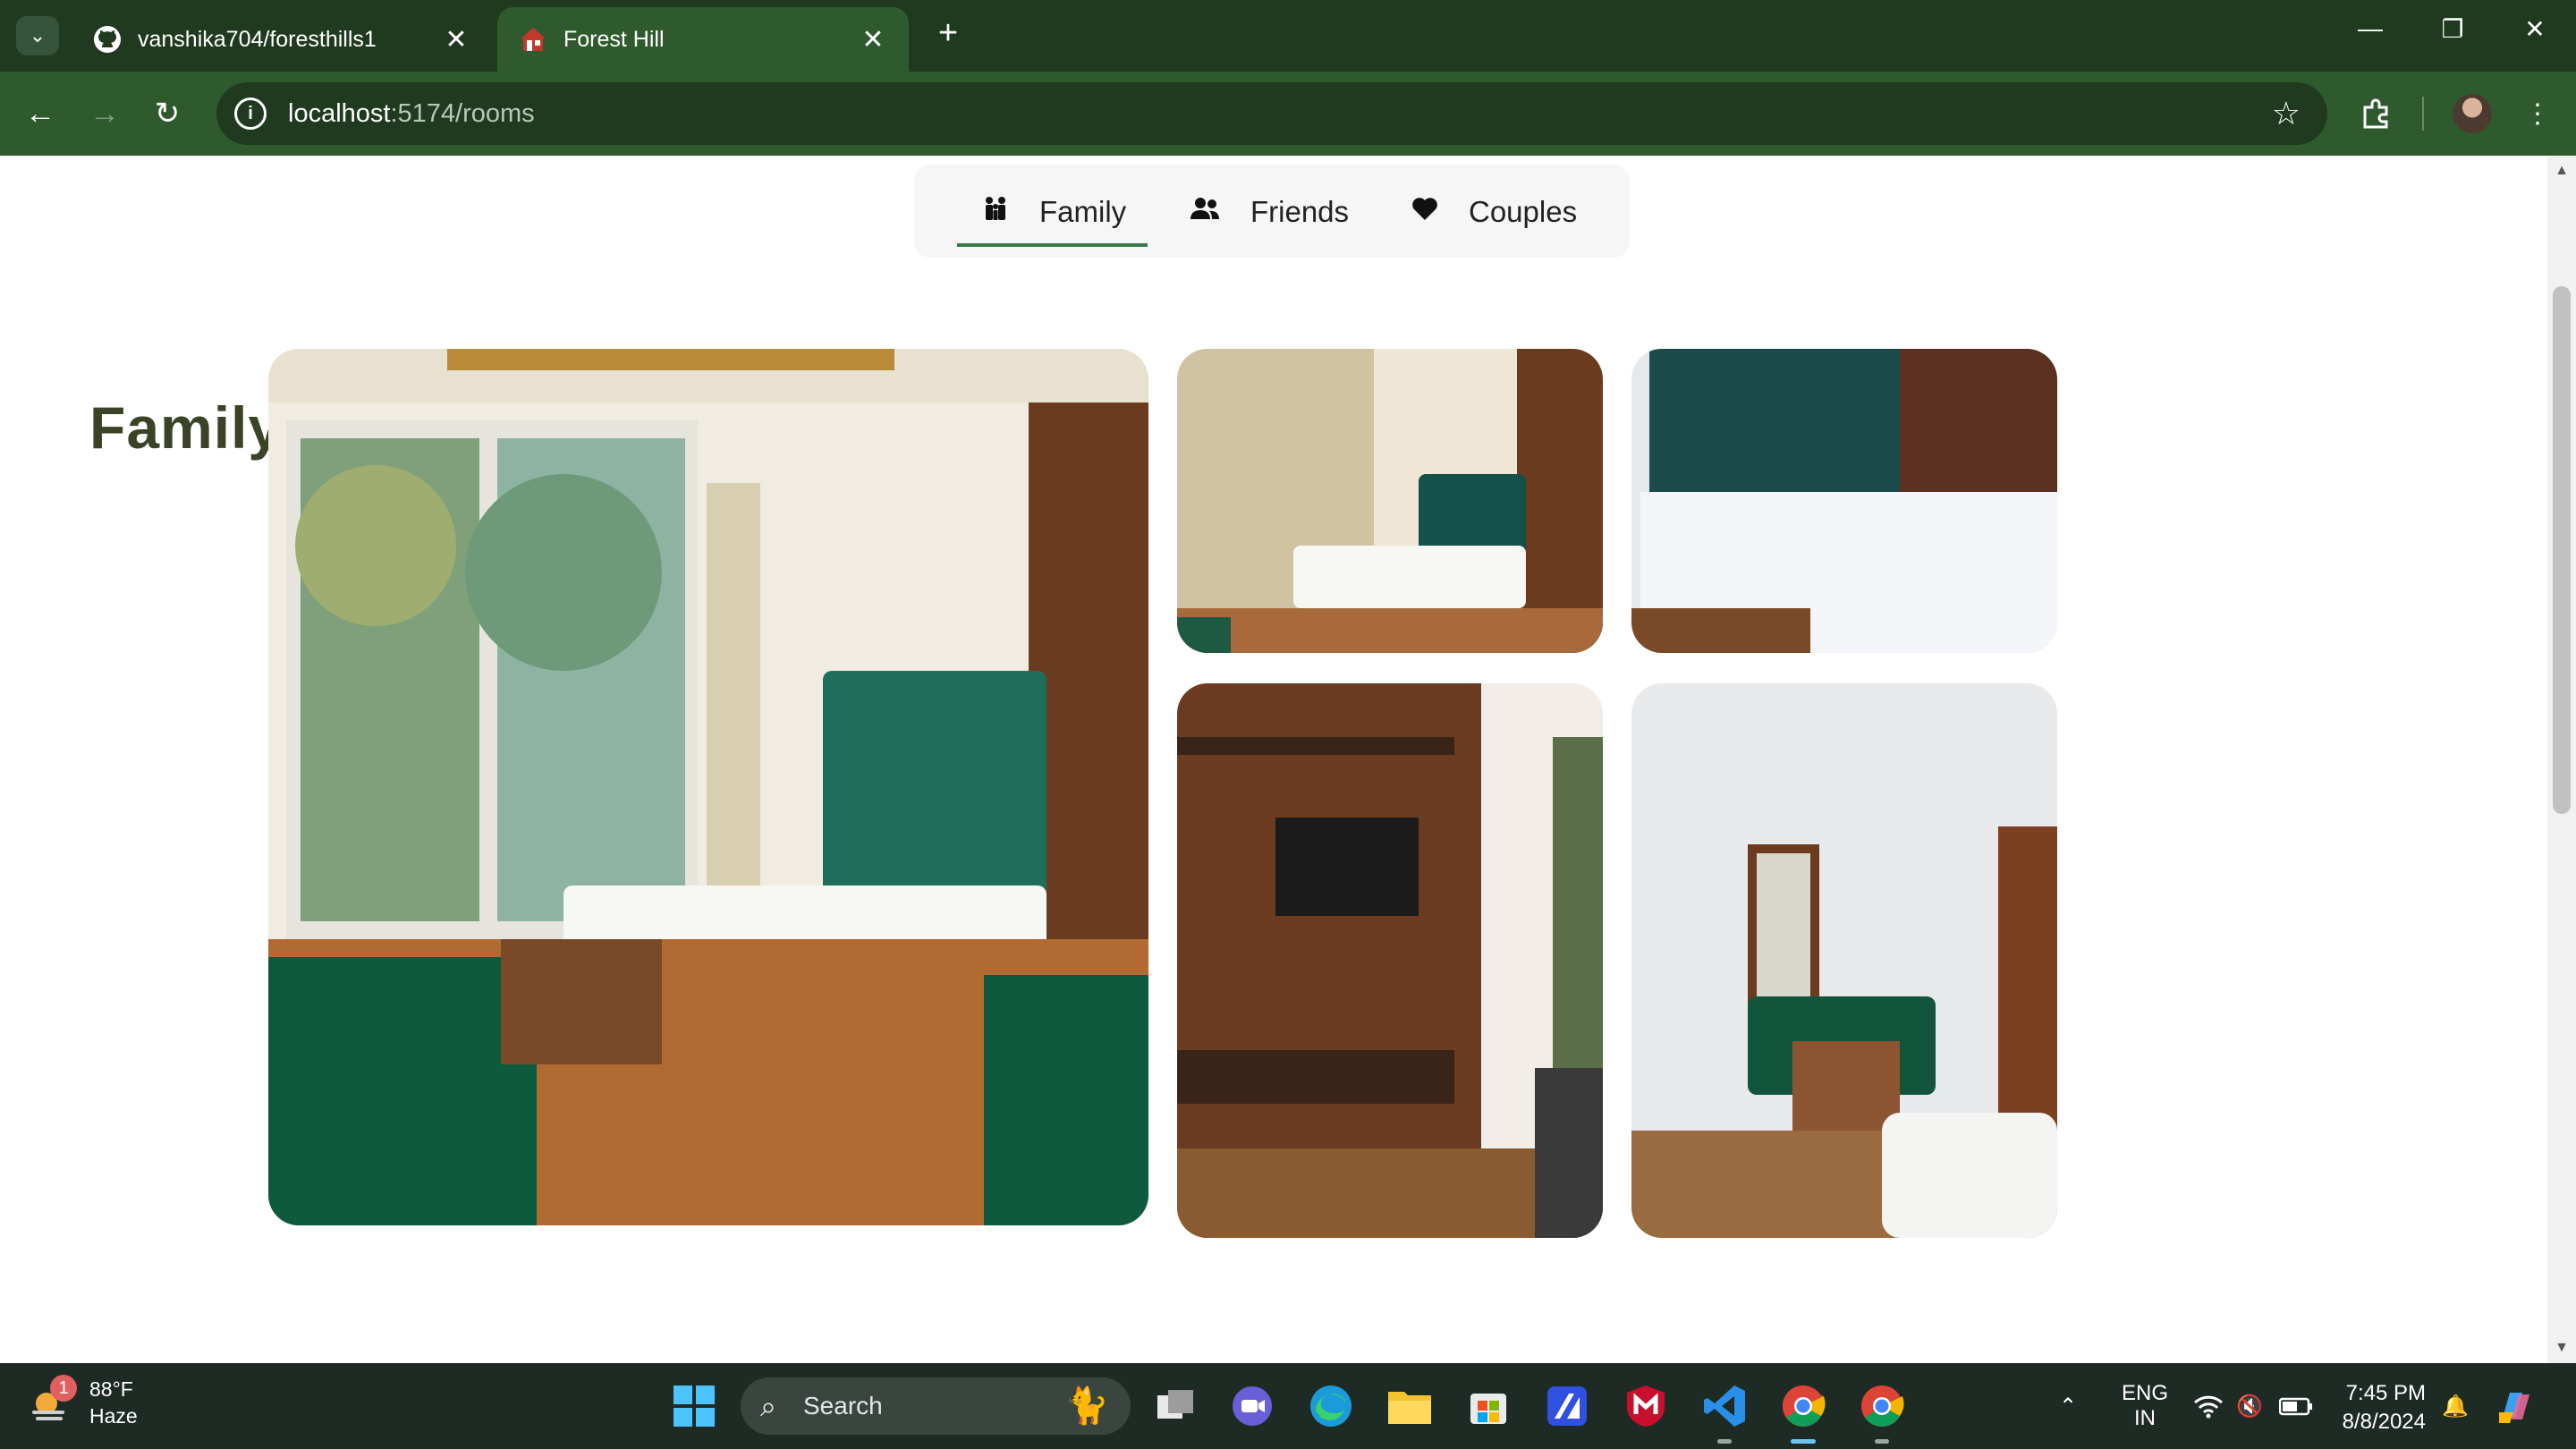  I want to click on clock-time: 7:45 PM, so click(2385, 1393).